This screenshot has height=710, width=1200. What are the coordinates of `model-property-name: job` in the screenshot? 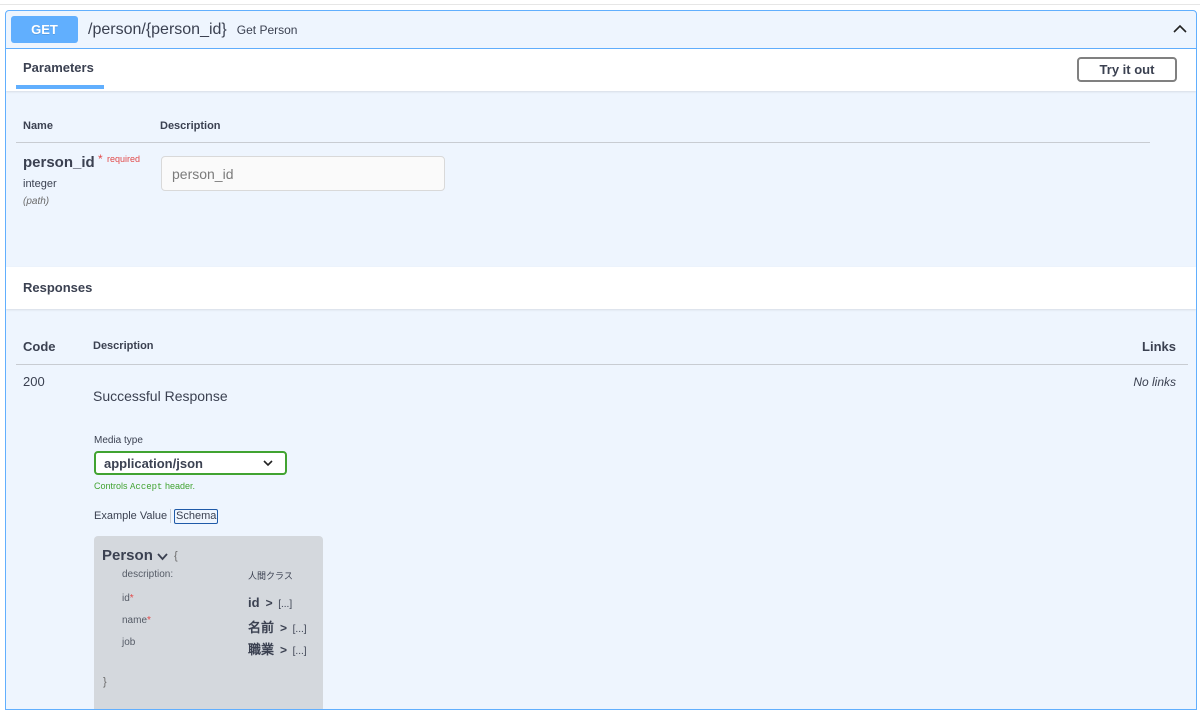 It's located at (128, 642).